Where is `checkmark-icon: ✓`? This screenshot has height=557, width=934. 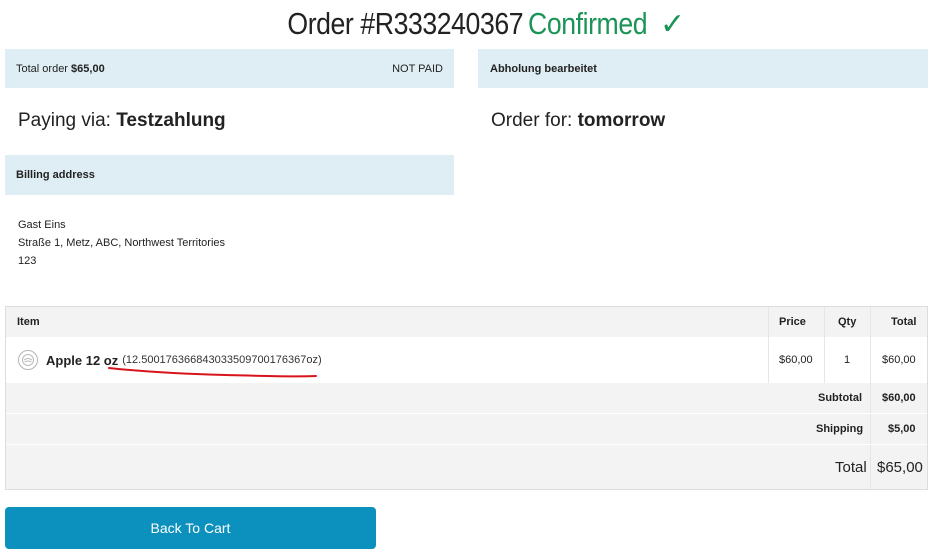 checkmark-icon: ✓ is located at coordinates (672, 24).